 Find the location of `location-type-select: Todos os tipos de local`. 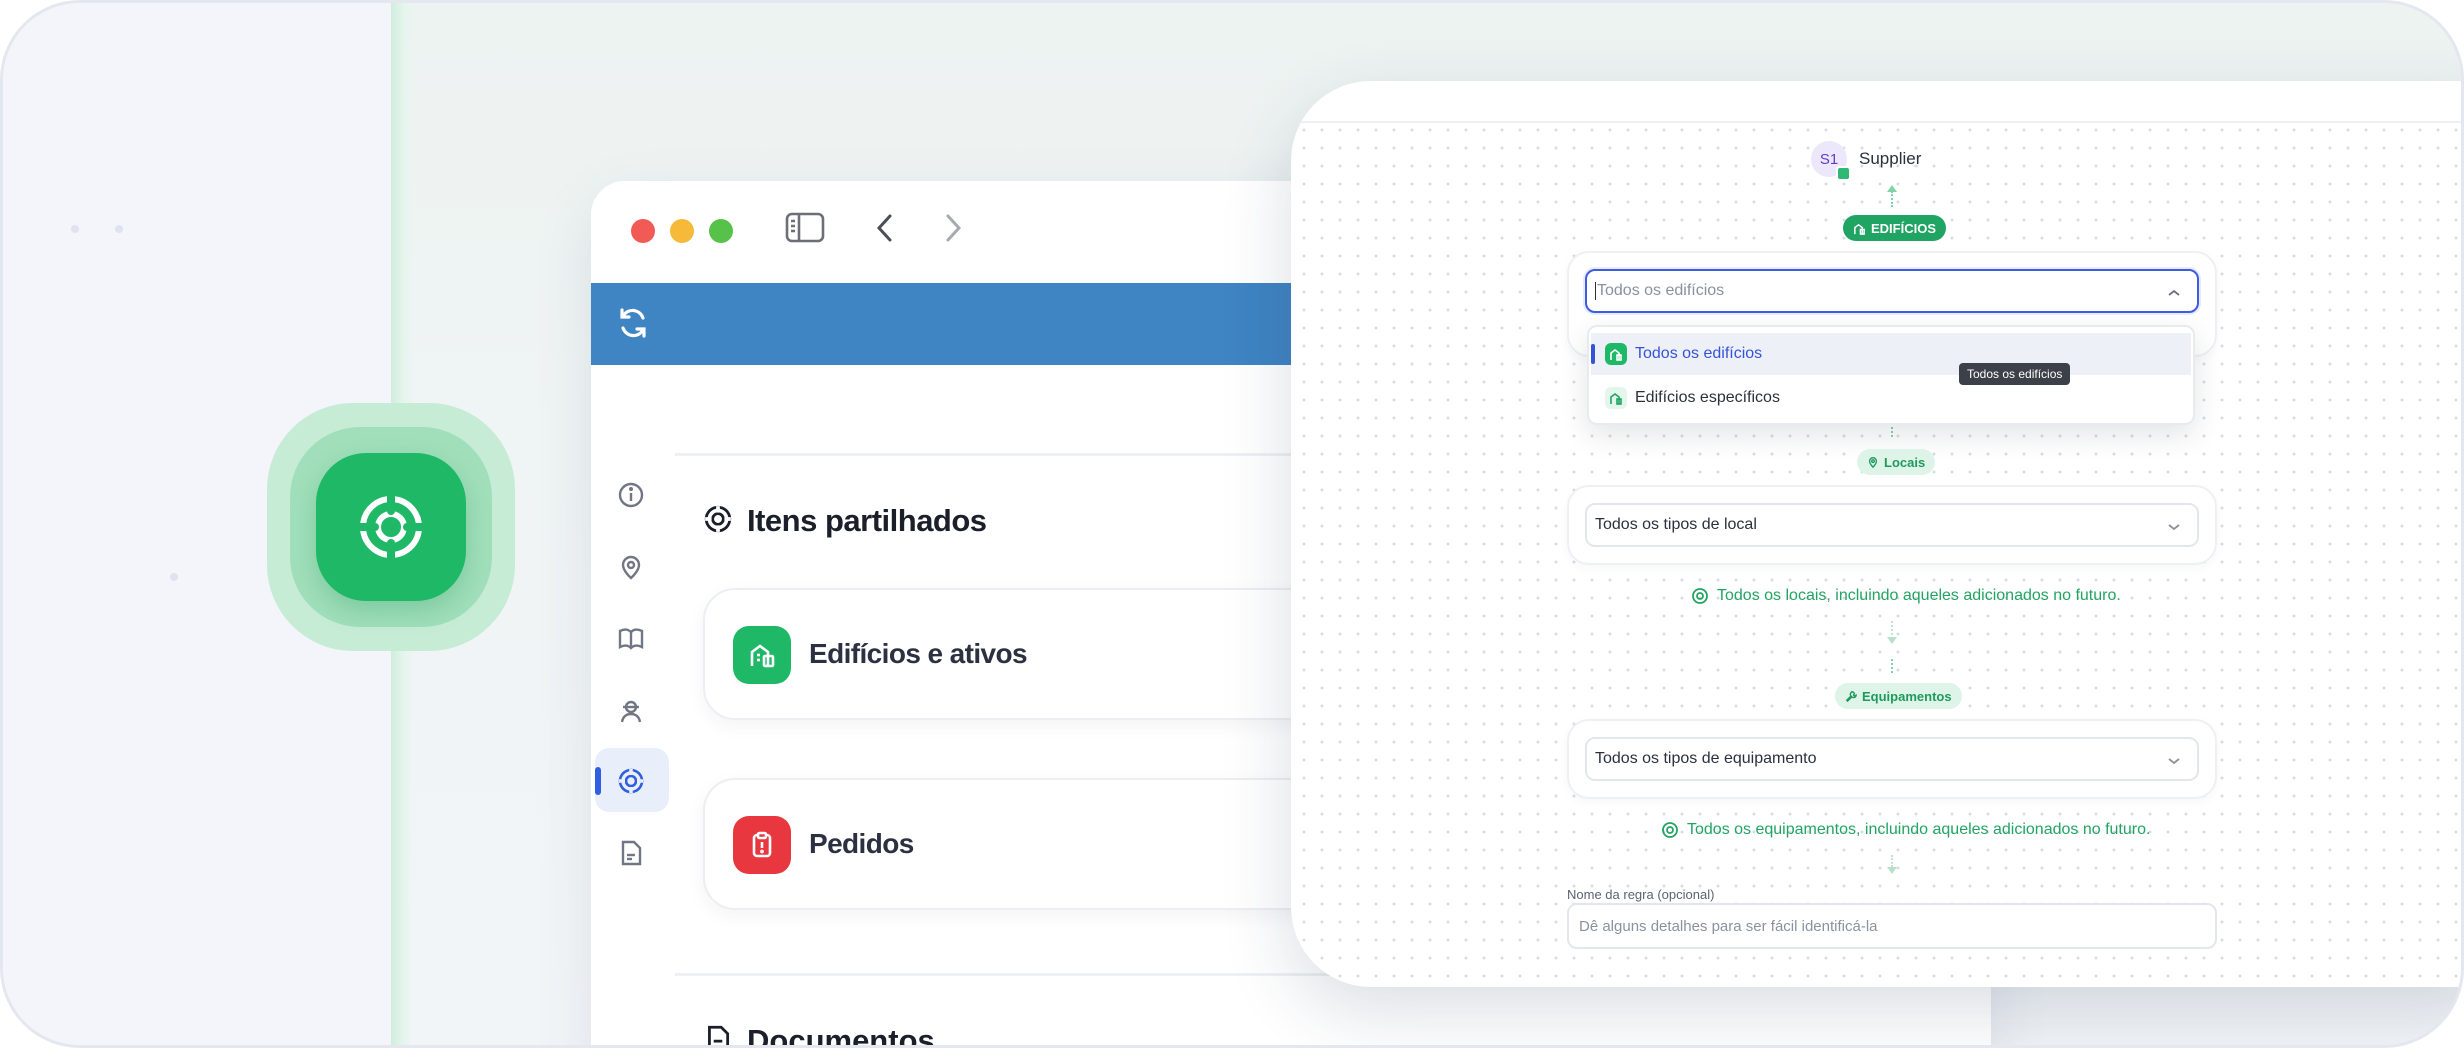

location-type-select: Todos os tipos de local is located at coordinates (1892, 525).